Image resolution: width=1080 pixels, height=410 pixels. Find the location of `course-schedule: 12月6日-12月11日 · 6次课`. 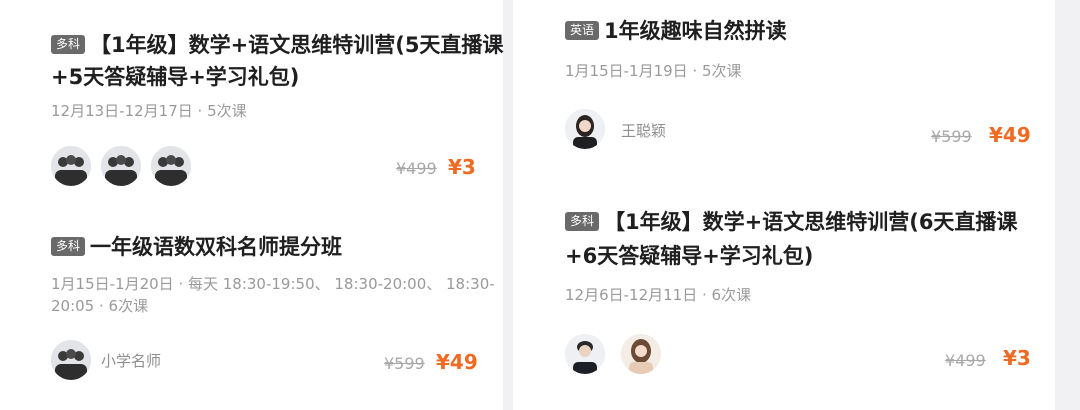

course-schedule: 12月6日-12月11日 · 6次课 is located at coordinates (658, 295).